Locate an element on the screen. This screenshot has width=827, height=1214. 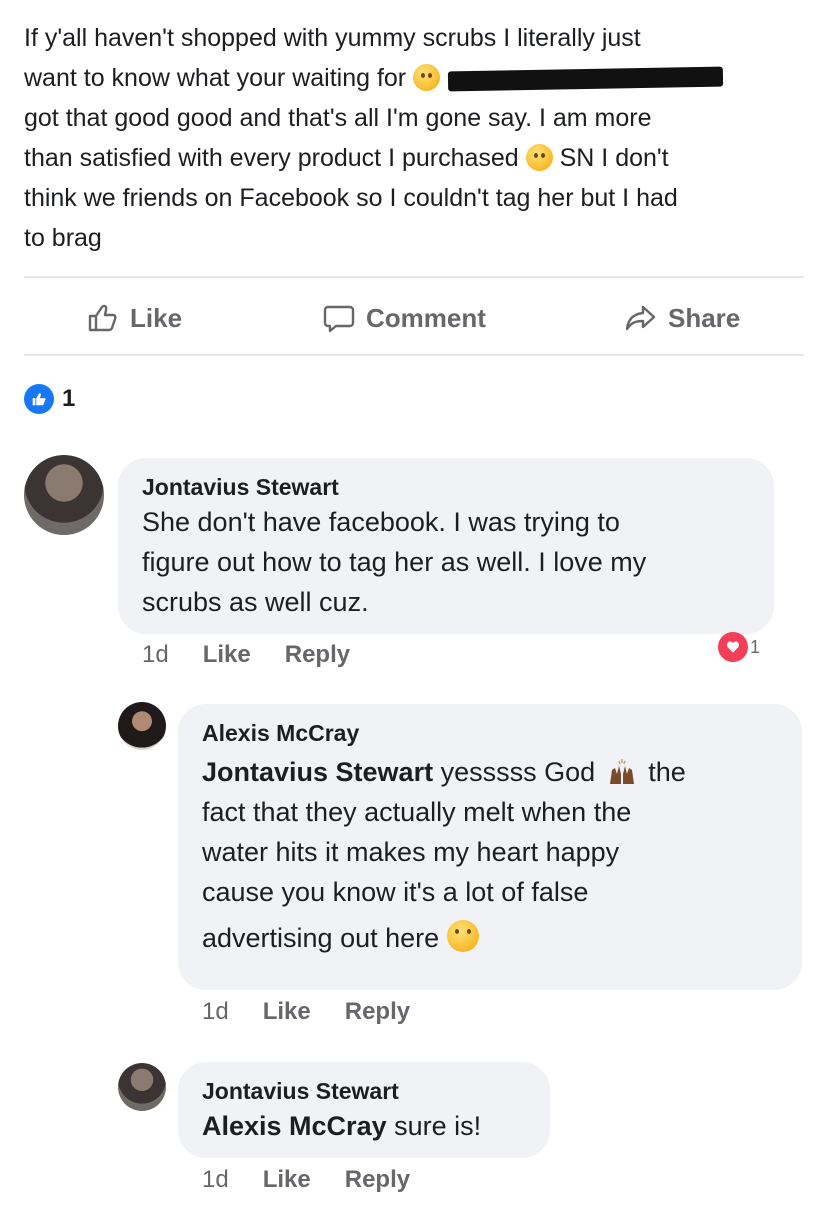
comment-reaction: 1 is located at coordinates (739, 647).